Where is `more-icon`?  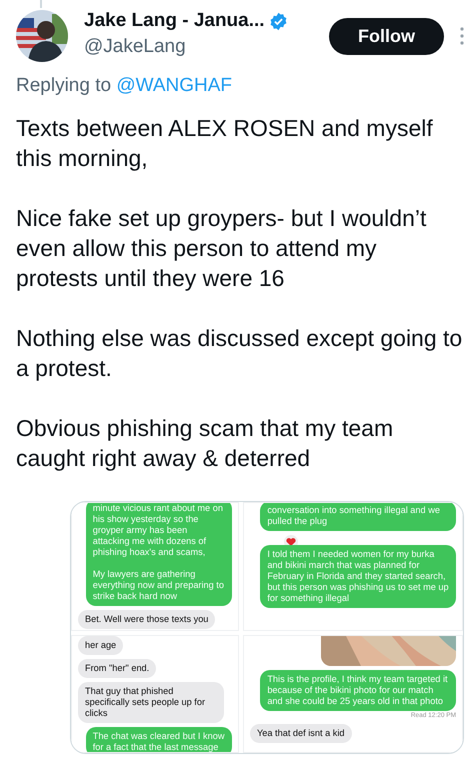 more-icon is located at coordinates (462, 36).